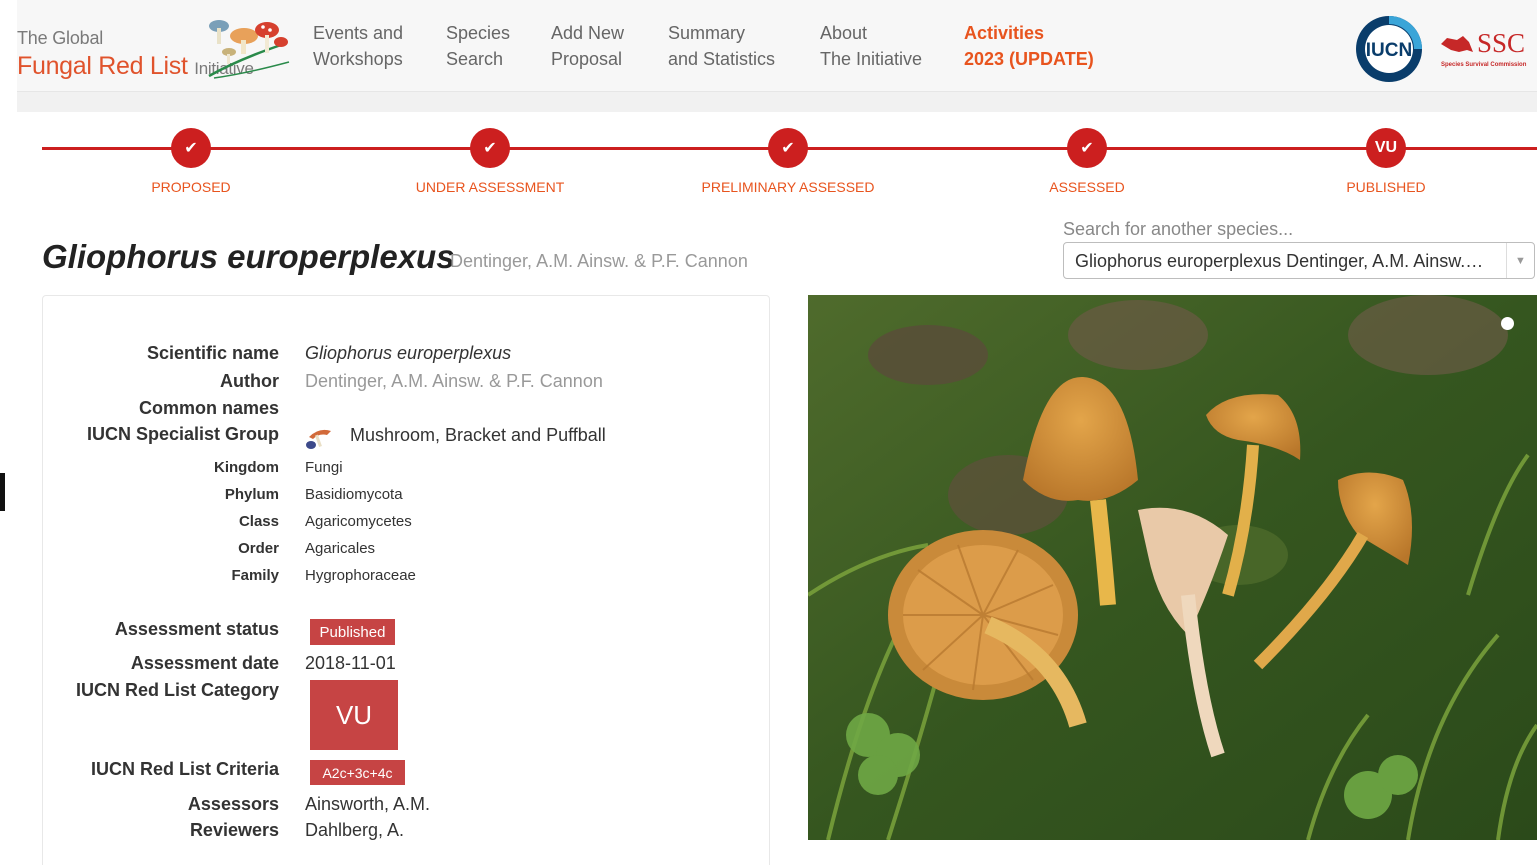 The width and height of the screenshot is (1537, 865). Describe the element at coordinates (490, 148) in the screenshot. I see `step-under-assessment-check-icon: ✔` at that location.